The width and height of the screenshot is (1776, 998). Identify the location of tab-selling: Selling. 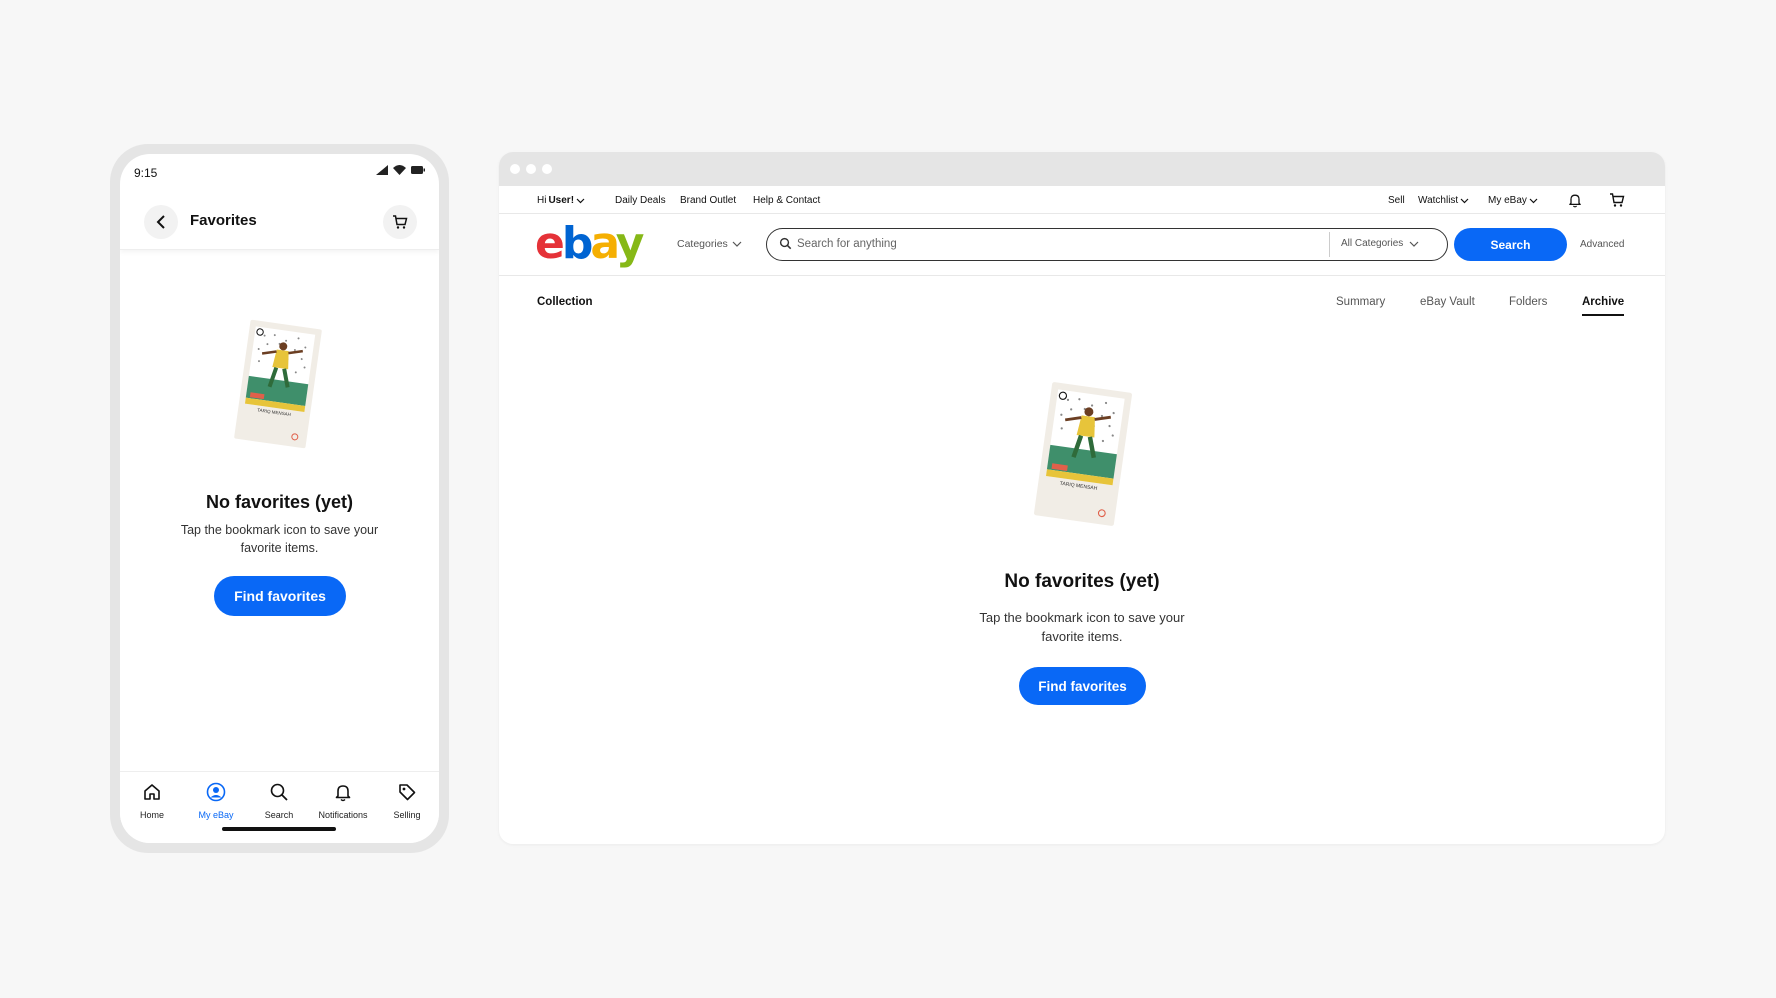
(407, 802).